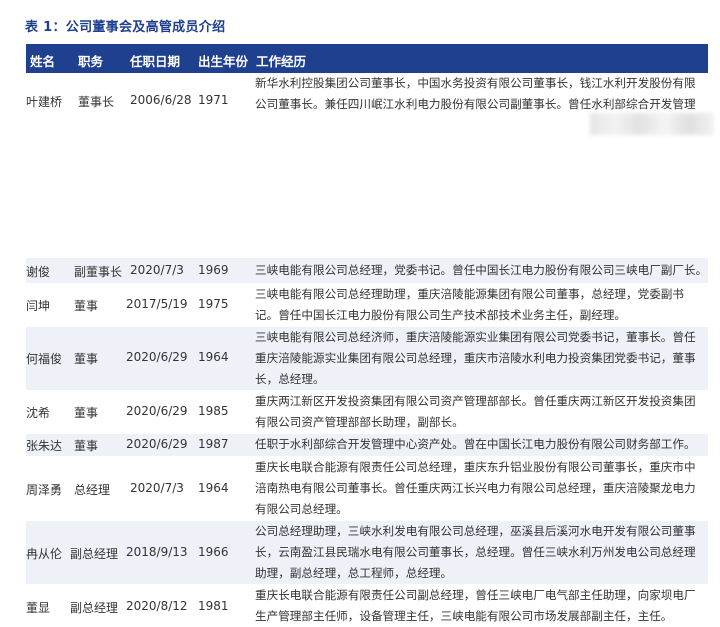 The width and height of the screenshot is (720, 627). What do you see at coordinates (44, 359) in the screenshot?
I see `cell-name: 何福俊` at bounding box center [44, 359].